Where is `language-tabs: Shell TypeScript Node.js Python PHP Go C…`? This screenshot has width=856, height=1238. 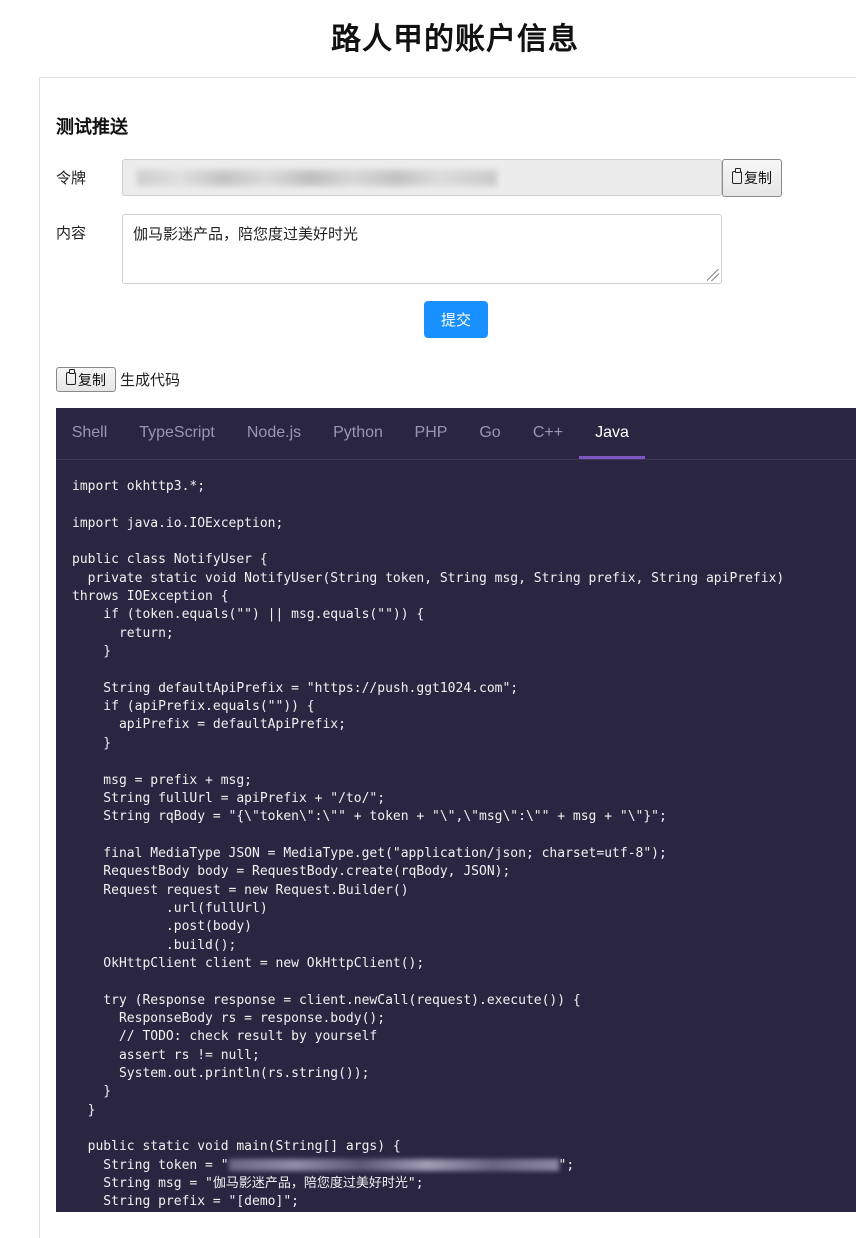
language-tabs: Shell TypeScript Node.js Python PHP Go C… is located at coordinates (456, 434).